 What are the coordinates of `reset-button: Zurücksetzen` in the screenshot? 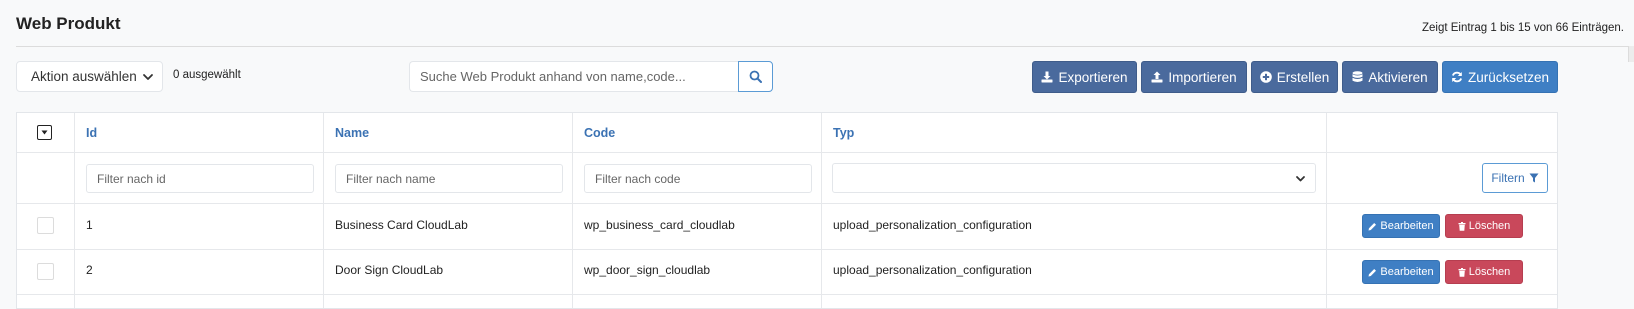 It's located at (1500, 77).